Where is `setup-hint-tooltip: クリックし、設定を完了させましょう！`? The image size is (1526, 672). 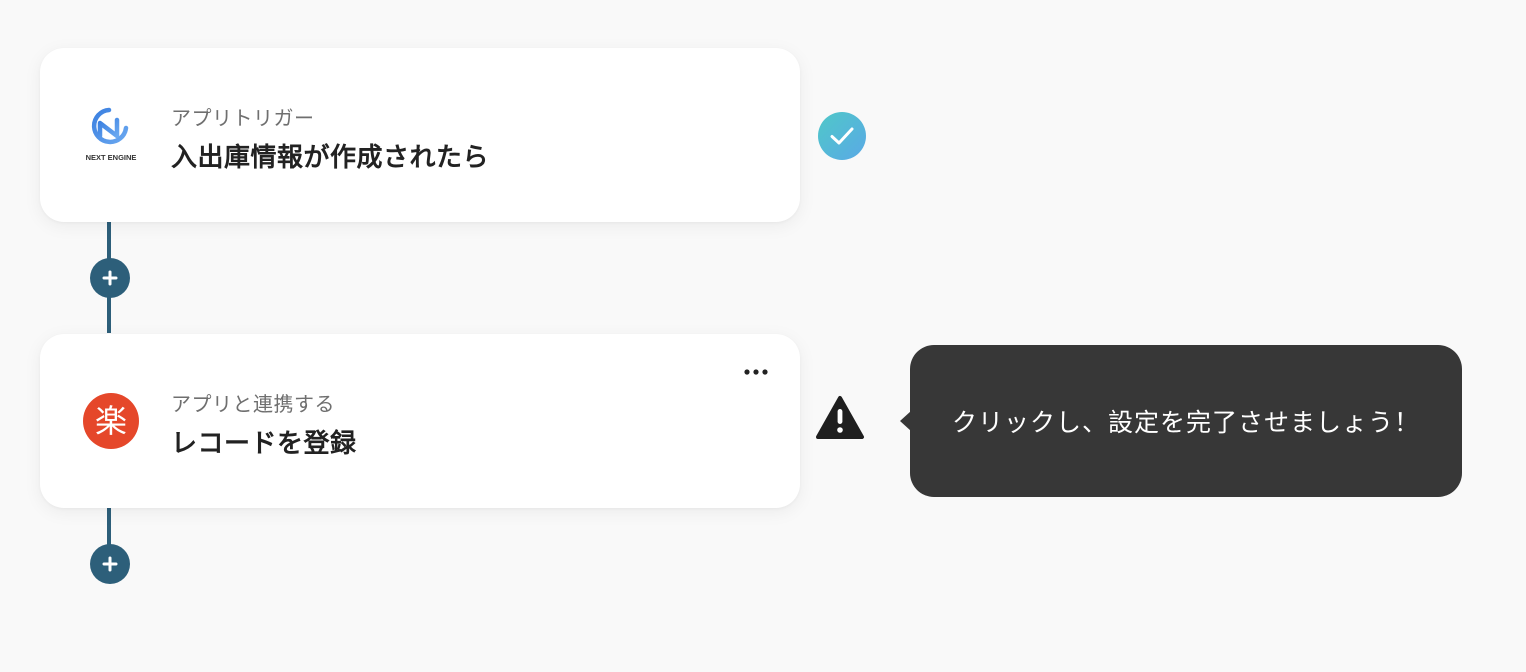
setup-hint-tooltip: クリックし、設定を完了させましょう！ is located at coordinates (1181, 421).